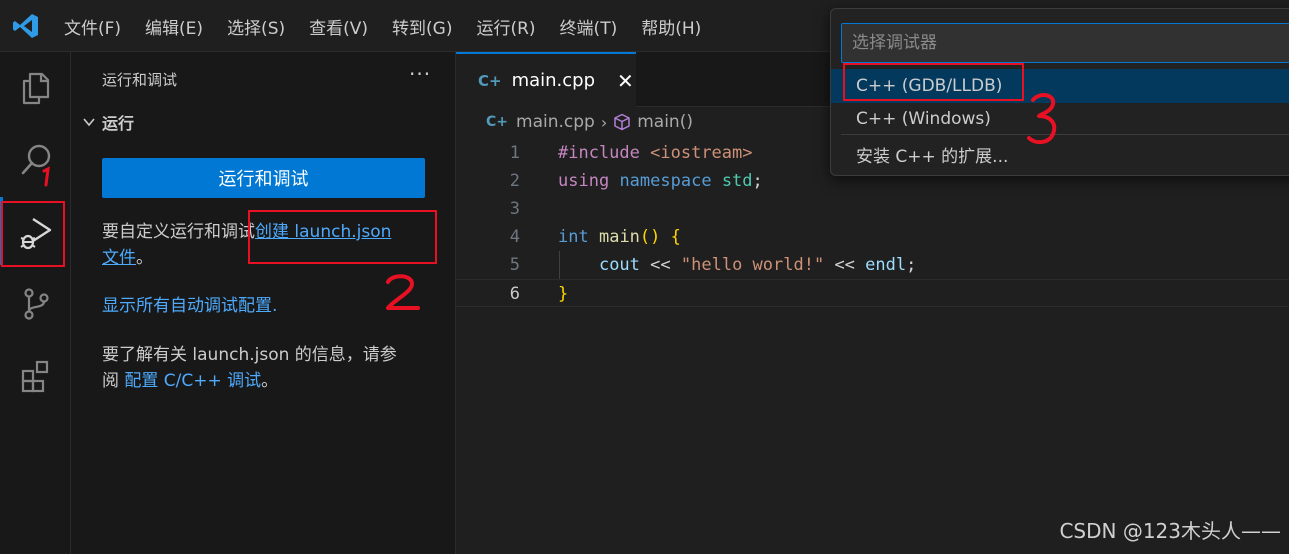 The height and width of the screenshot is (554, 1289). I want to click on code-token: #include, so click(599, 153).